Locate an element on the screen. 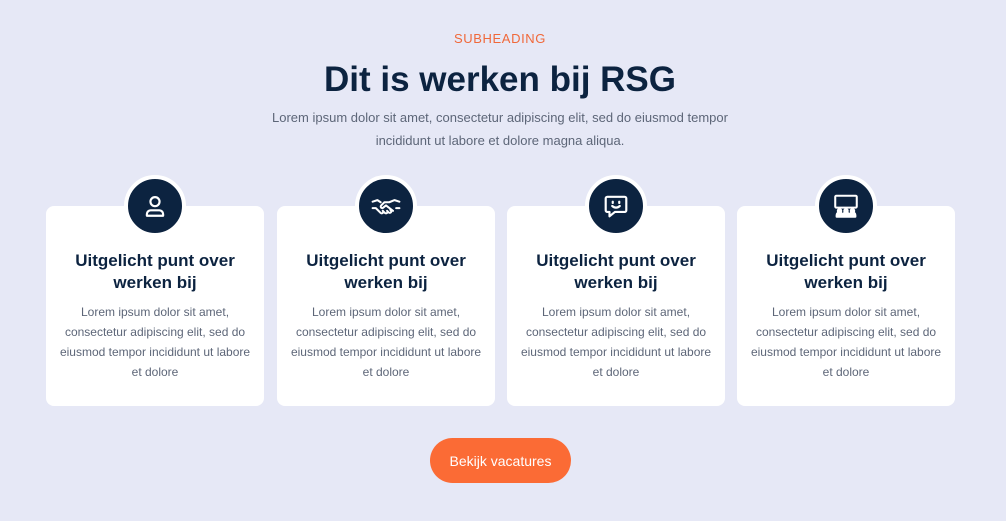 The width and height of the screenshot is (1006, 521). presentation-audience-icon is located at coordinates (846, 206).